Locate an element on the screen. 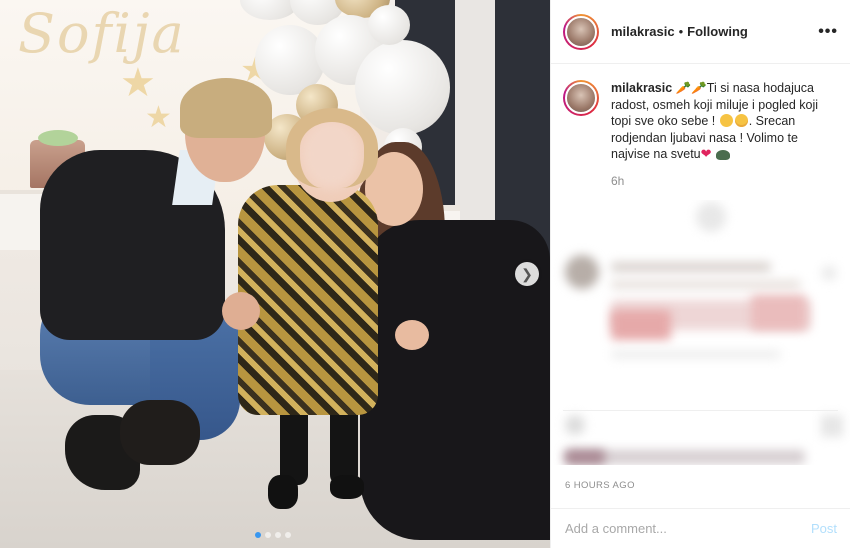  woman-hand is located at coordinates (412, 335).